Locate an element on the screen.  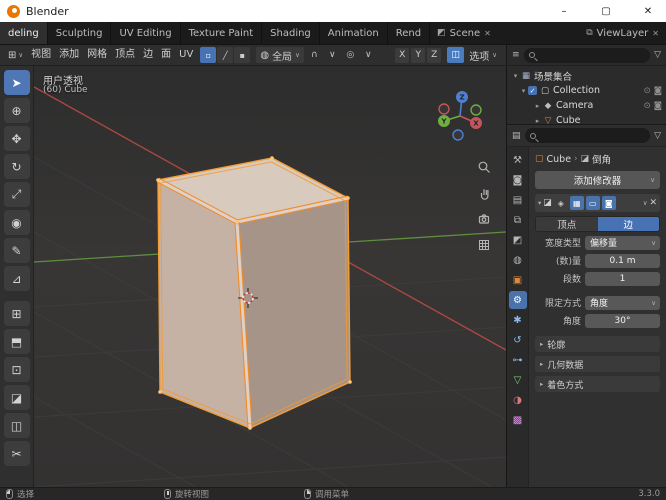
properties-search-input is located at coordinates (587, 135).